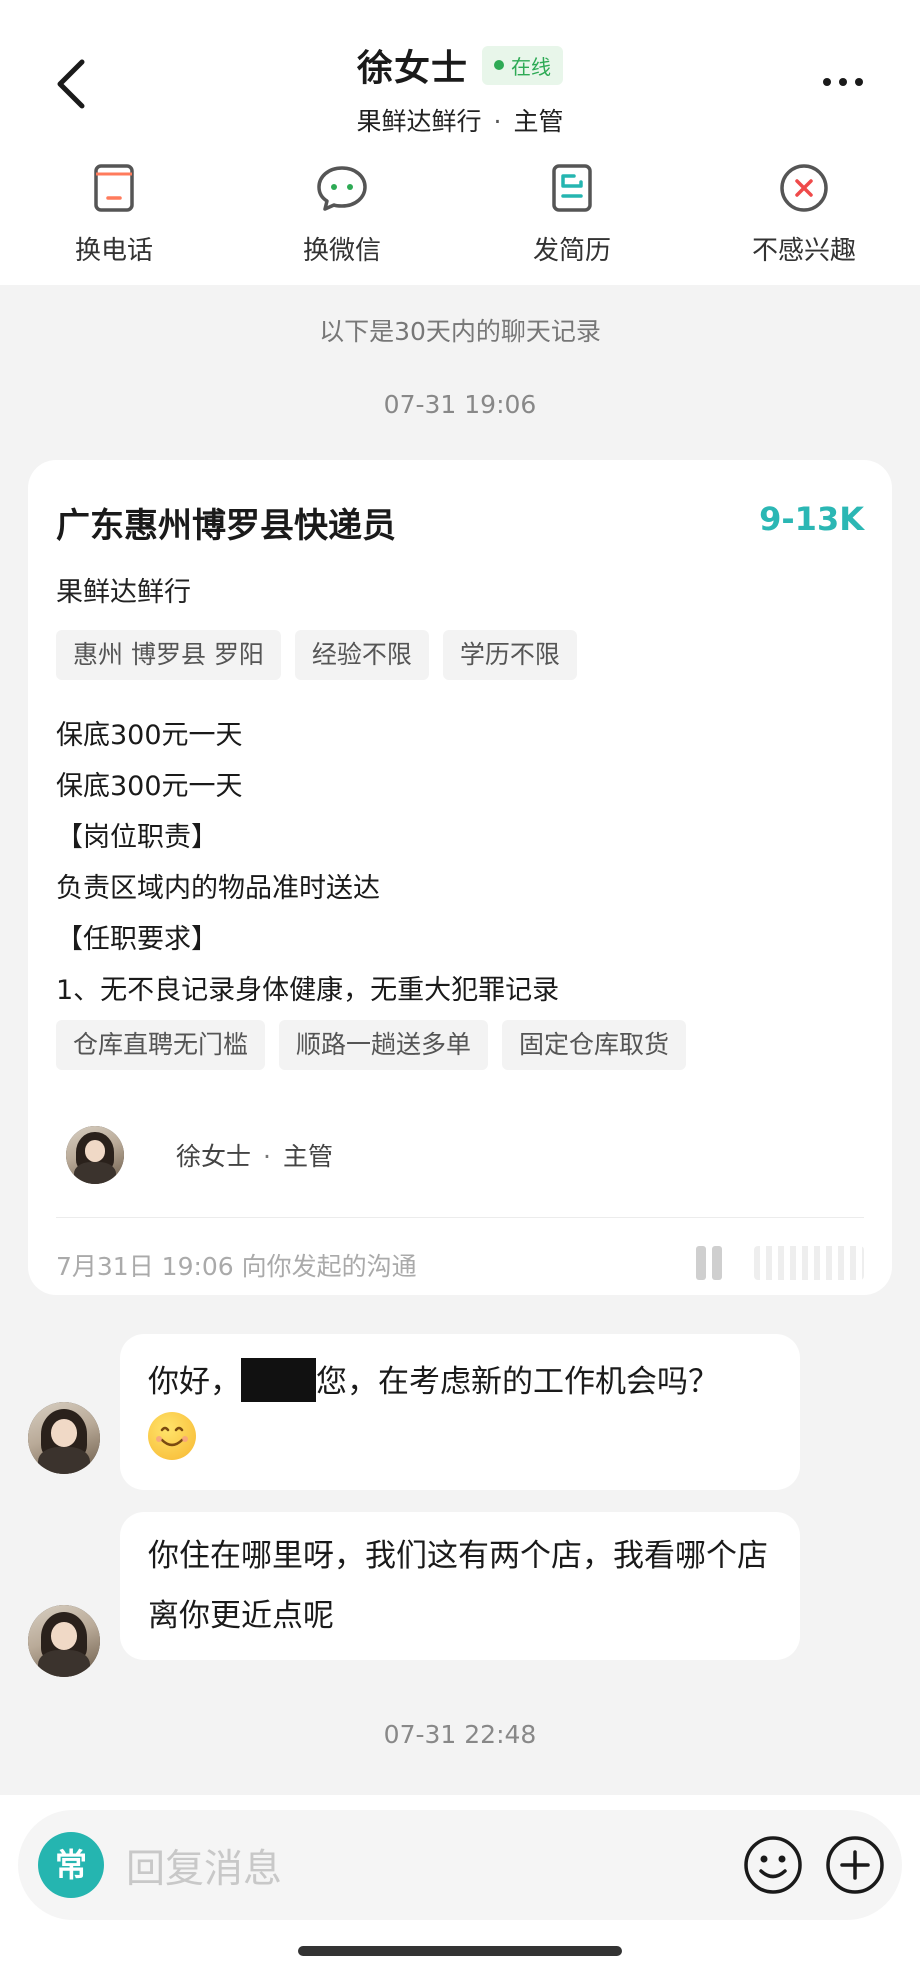  Describe the element at coordinates (460, 142) in the screenshot. I see `top-bar: 徐女士 在线 果鲜达鲜行 · 主管 换电话 换微信 发简历 不感兴趣` at that location.